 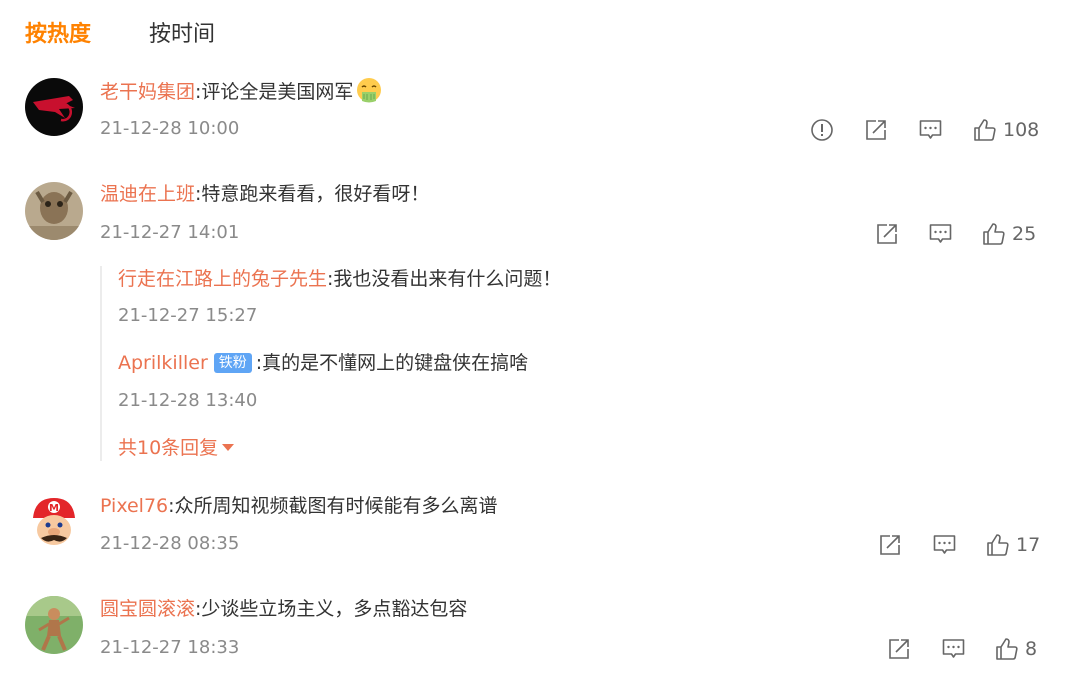 I want to click on reply-time: 21-12-28 13:40, so click(x=188, y=400).